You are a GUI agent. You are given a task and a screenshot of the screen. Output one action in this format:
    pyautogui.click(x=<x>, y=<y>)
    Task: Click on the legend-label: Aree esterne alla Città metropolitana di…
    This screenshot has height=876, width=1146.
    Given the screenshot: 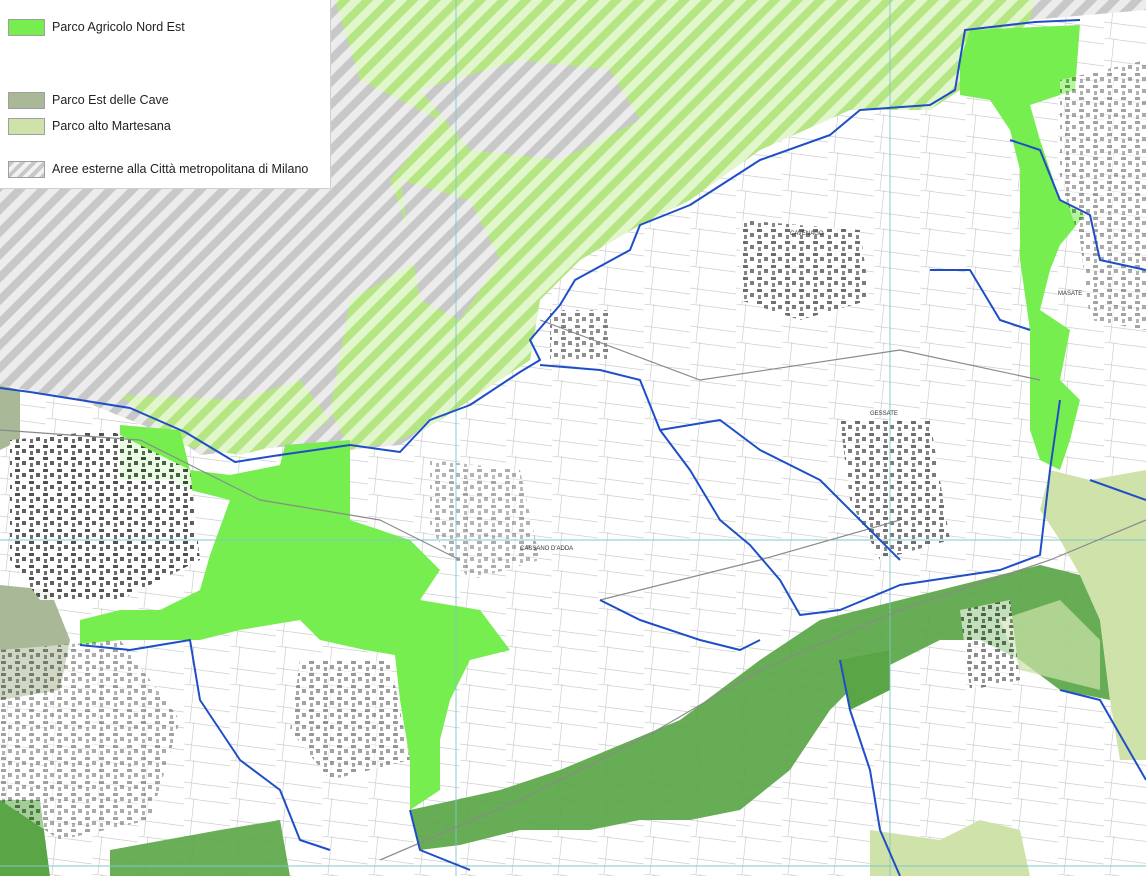 What is the action you would take?
    pyautogui.click(x=180, y=169)
    